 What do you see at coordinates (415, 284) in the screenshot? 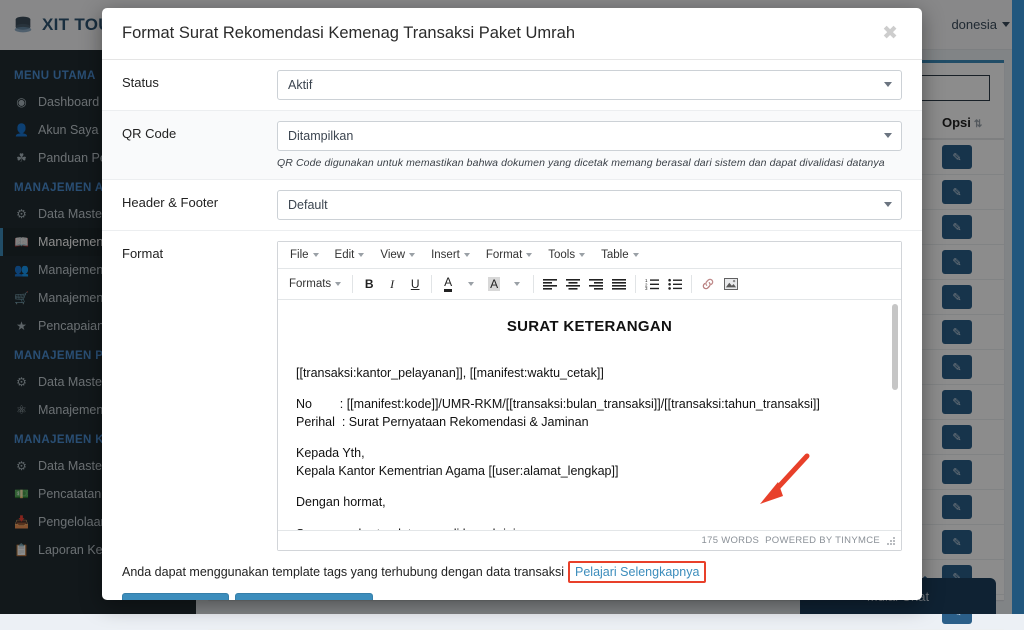
I see `underline-icon: U` at bounding box center [415, 284].